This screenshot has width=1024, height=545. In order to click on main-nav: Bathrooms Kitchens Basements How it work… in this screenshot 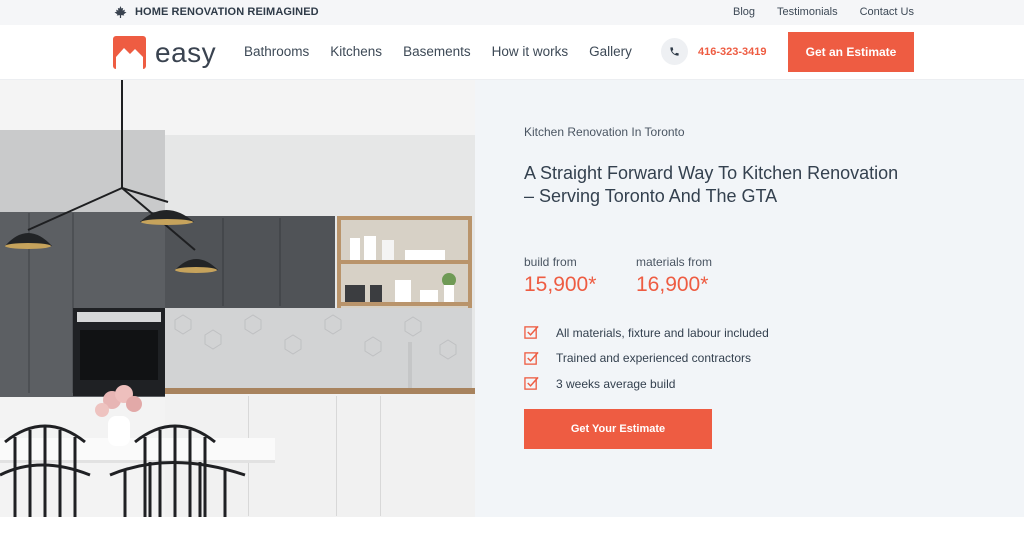, I will do `click(438, 51)`.